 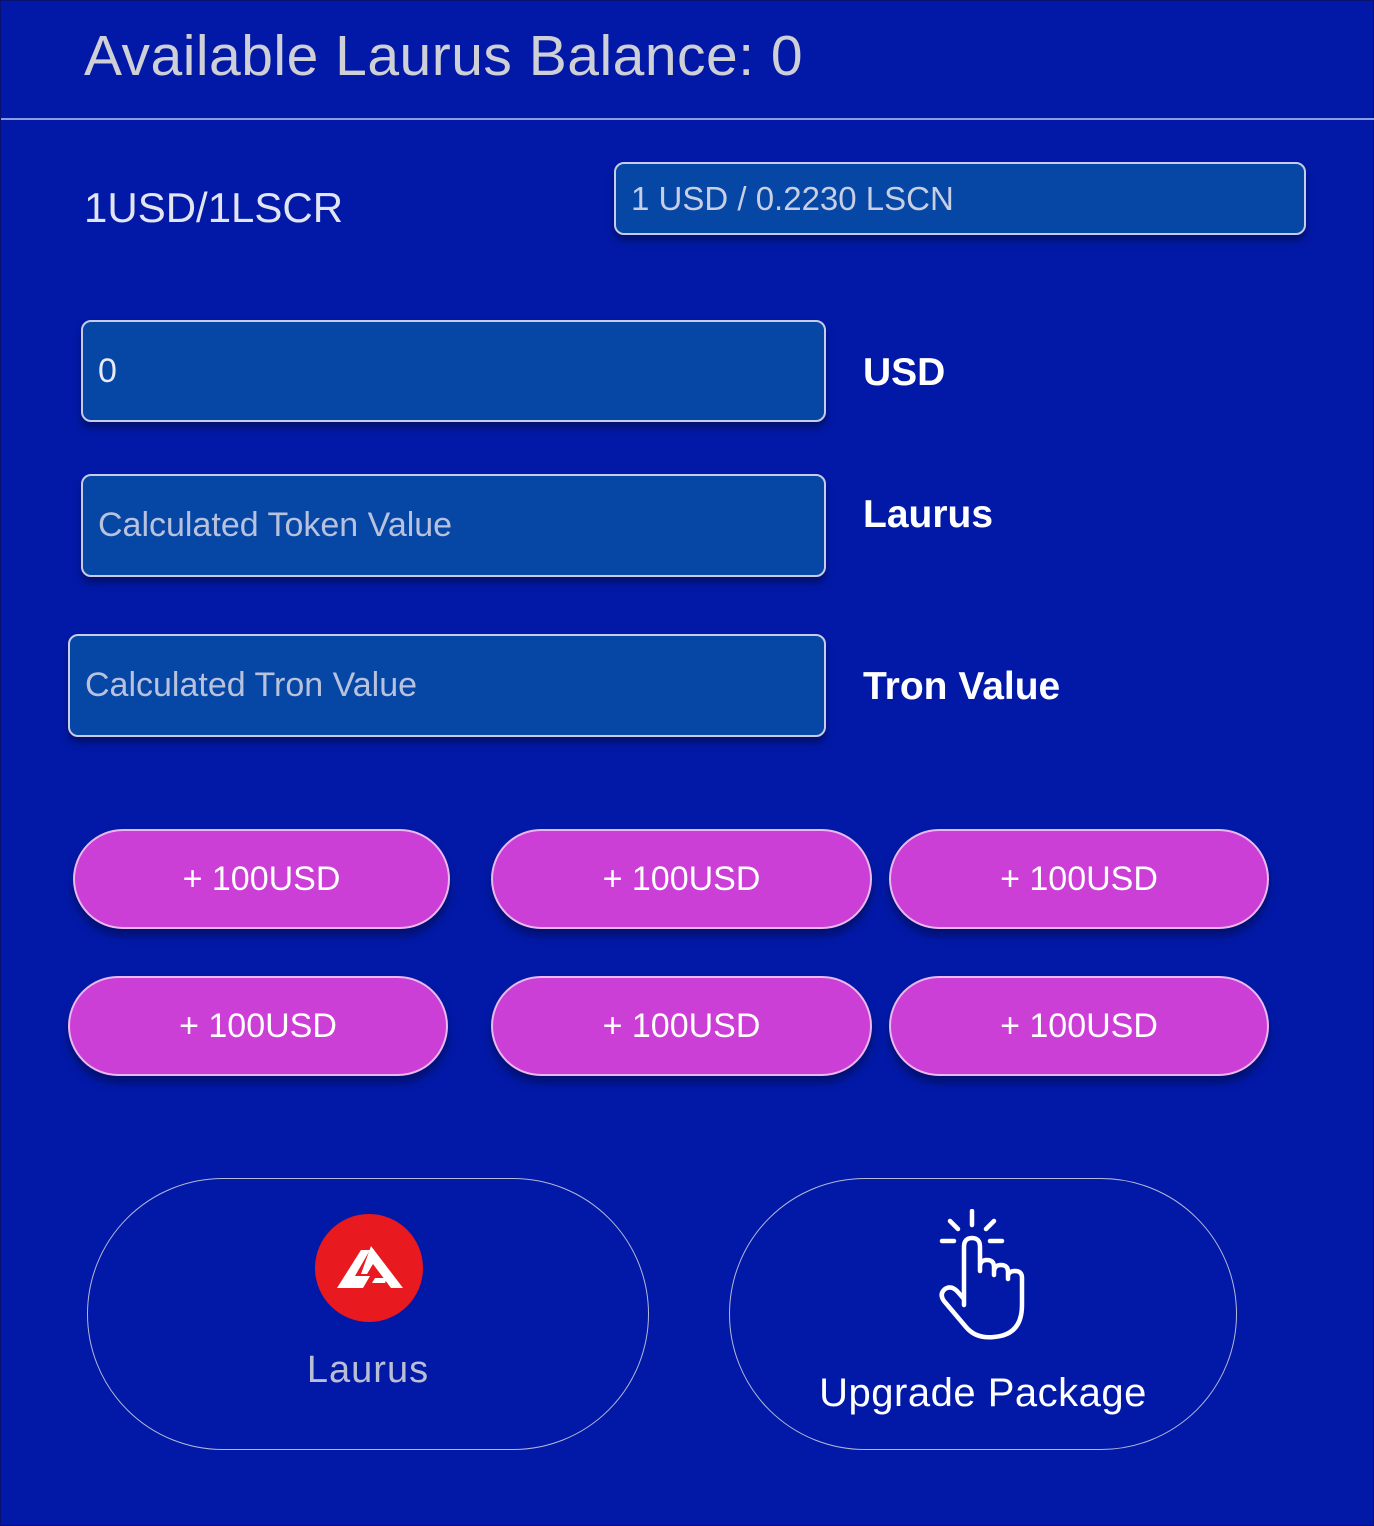 I want to click on usd-amount-input, so click(x=453, y=371).